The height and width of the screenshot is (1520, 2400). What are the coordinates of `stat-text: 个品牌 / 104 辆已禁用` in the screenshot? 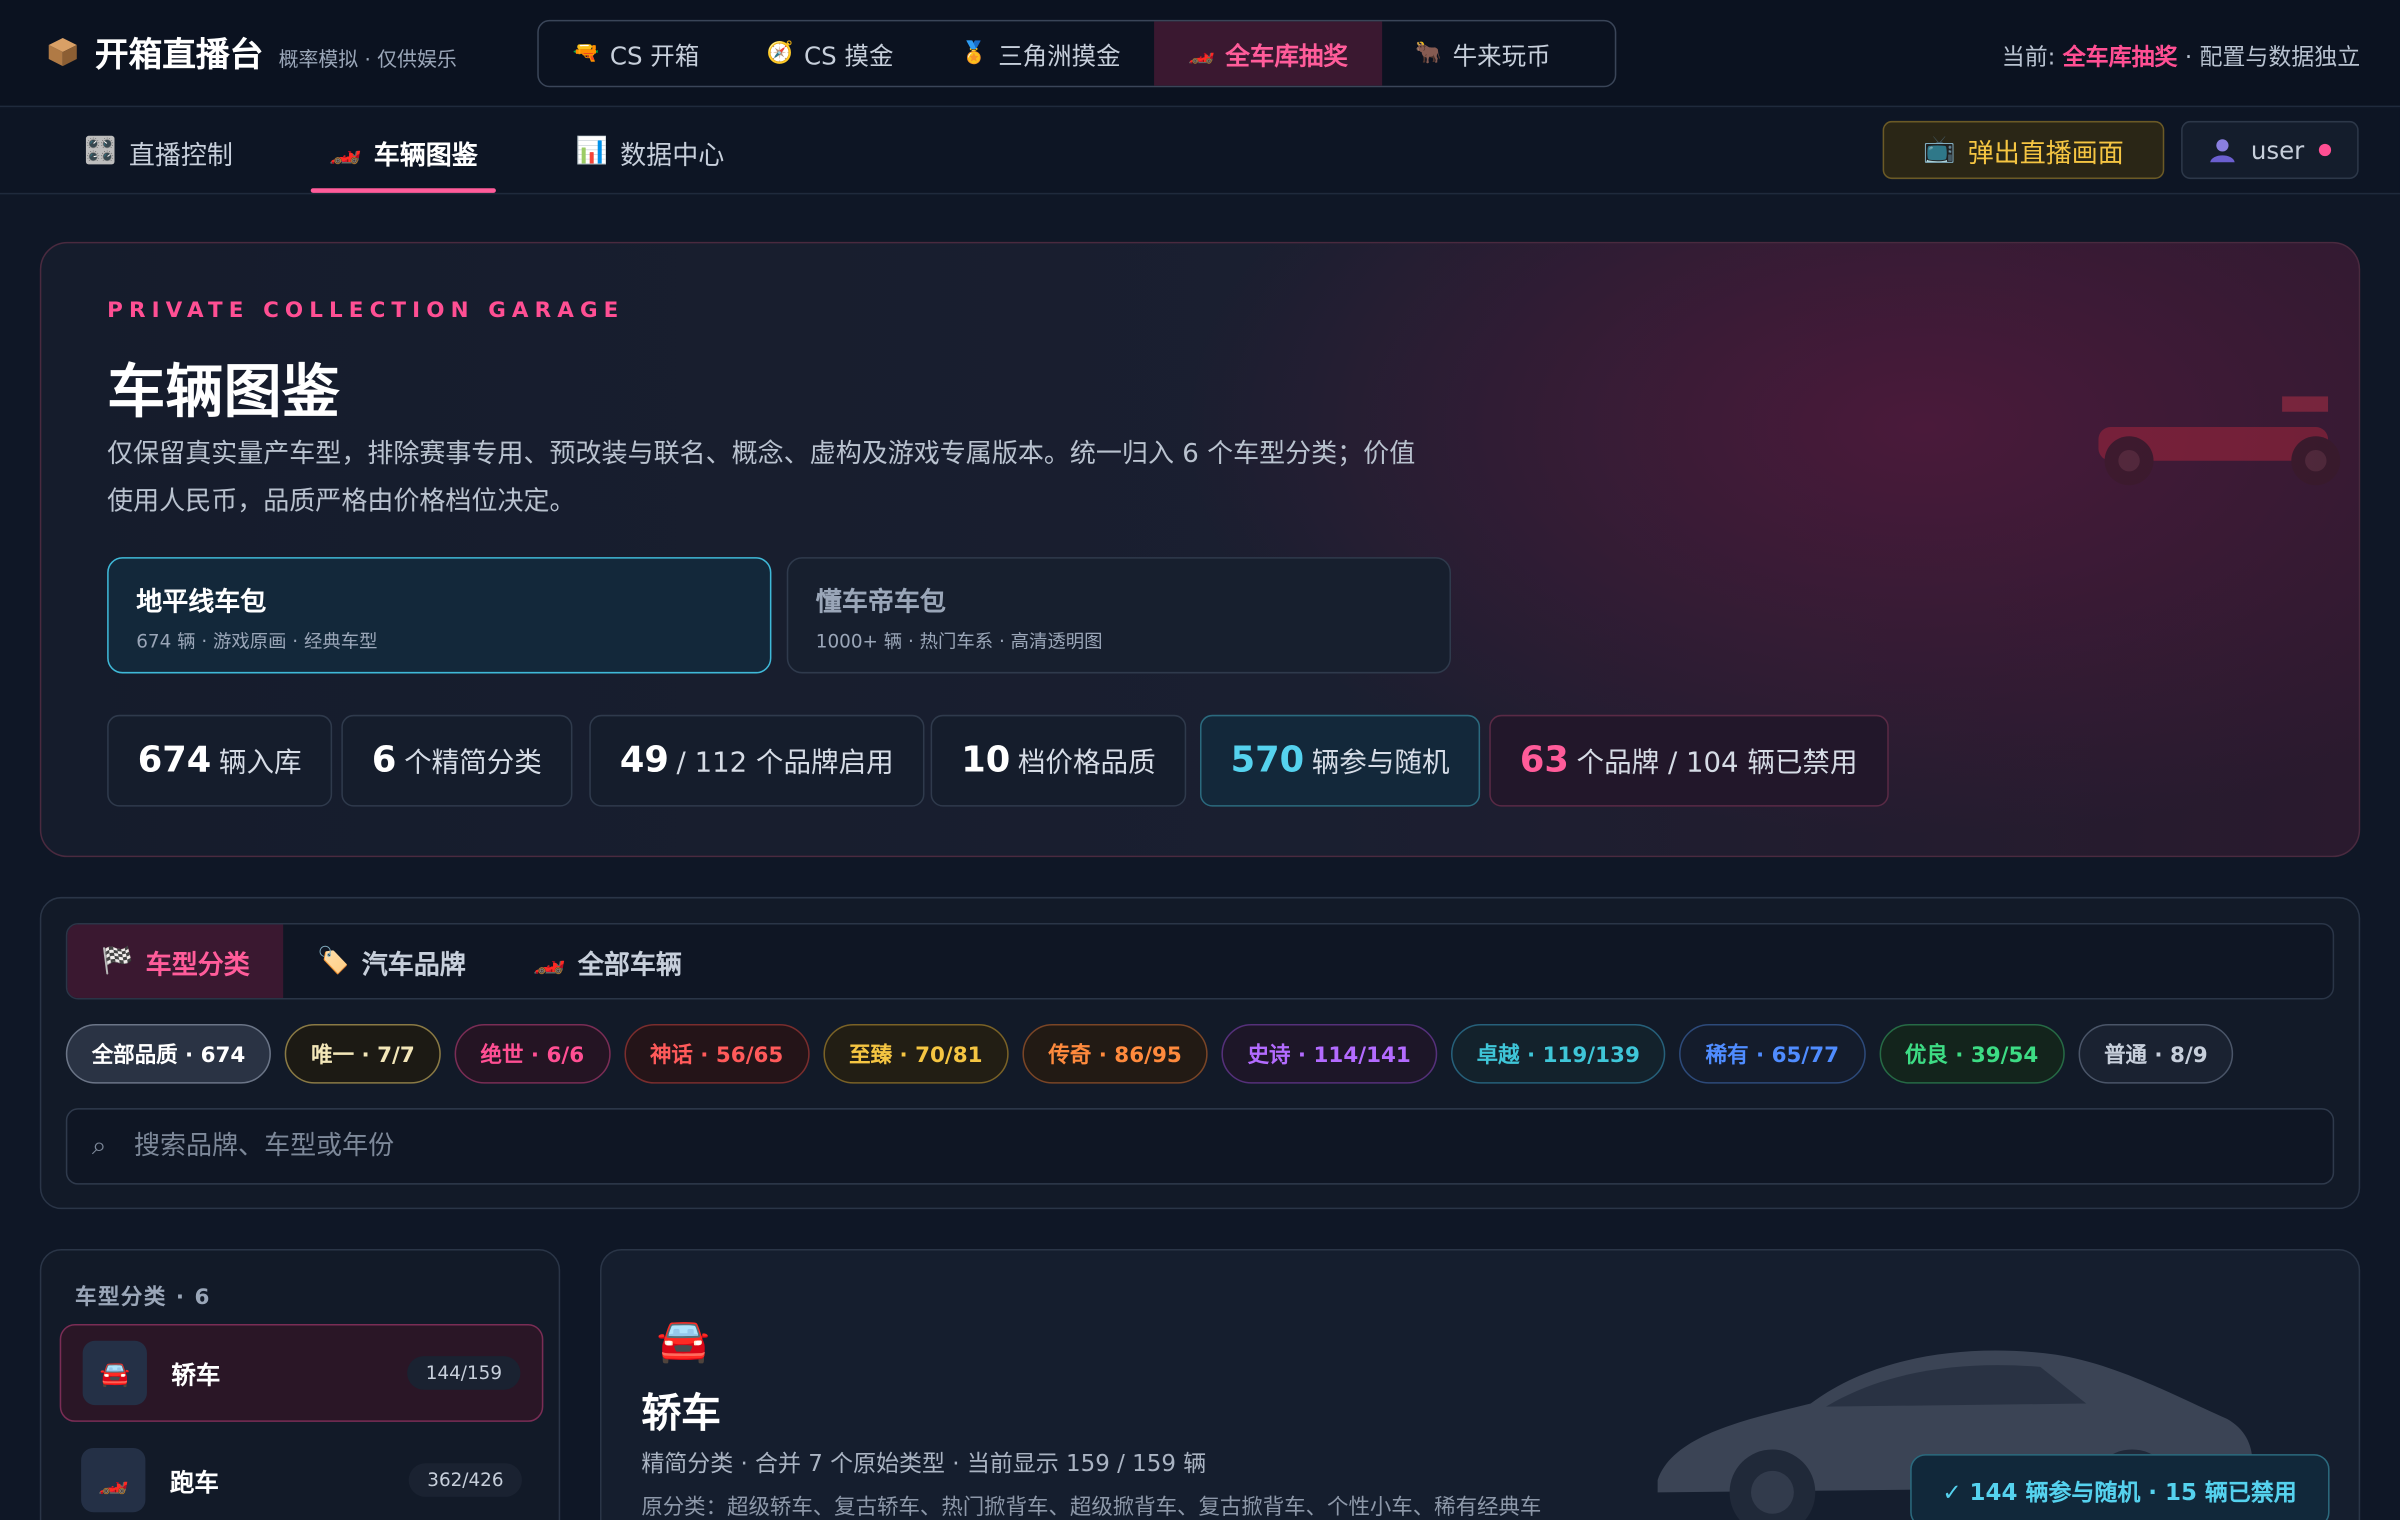 It's located at (1717, 763).